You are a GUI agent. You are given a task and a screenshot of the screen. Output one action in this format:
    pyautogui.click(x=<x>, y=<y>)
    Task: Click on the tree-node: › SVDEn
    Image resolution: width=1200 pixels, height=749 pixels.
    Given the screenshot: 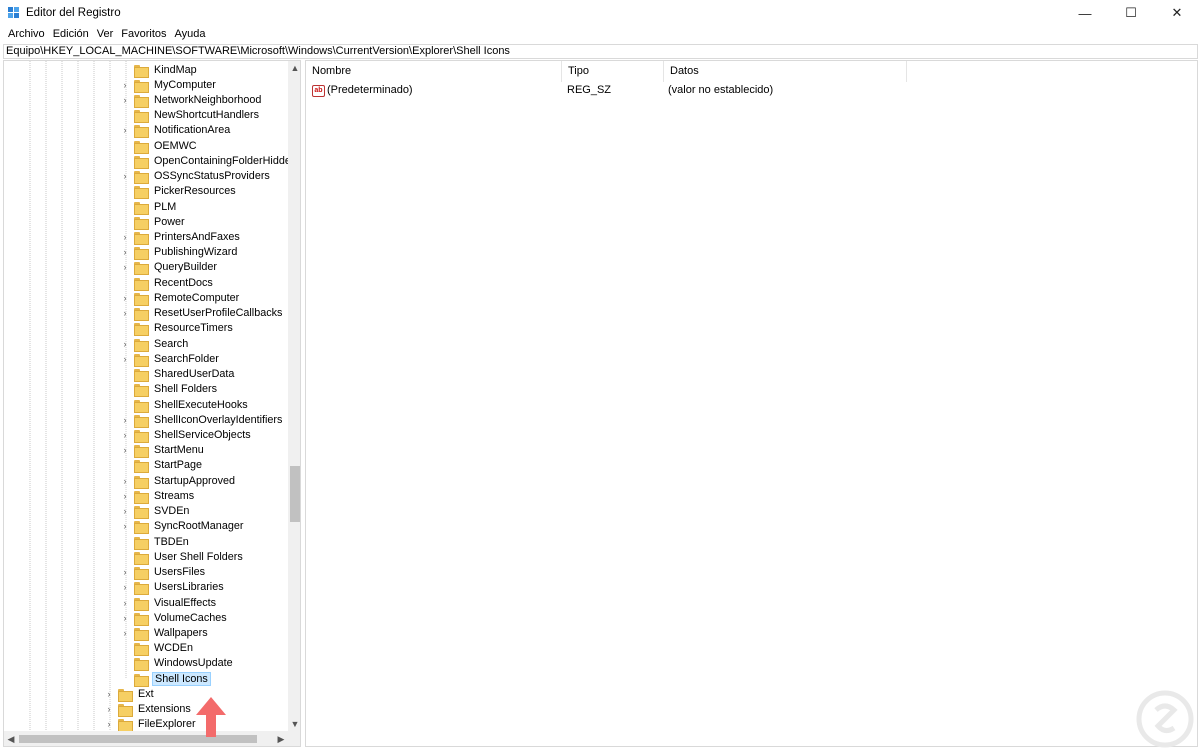 What is the action you would take?
    pyautogui.click(x=155, y=512)
    